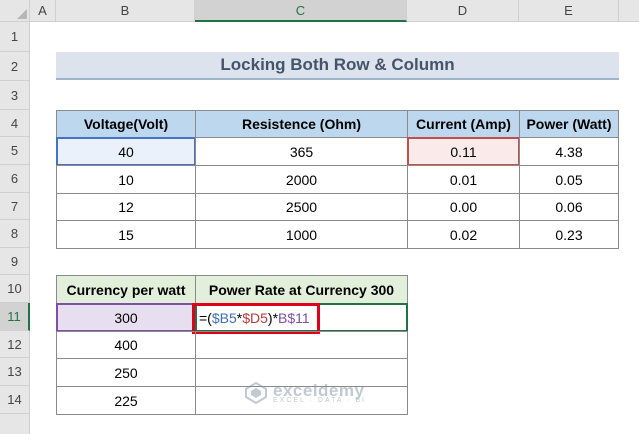 The width and height of the screenshot is (639, 434). I want to click on table2-cell-b11: 300, so click(126, 317).